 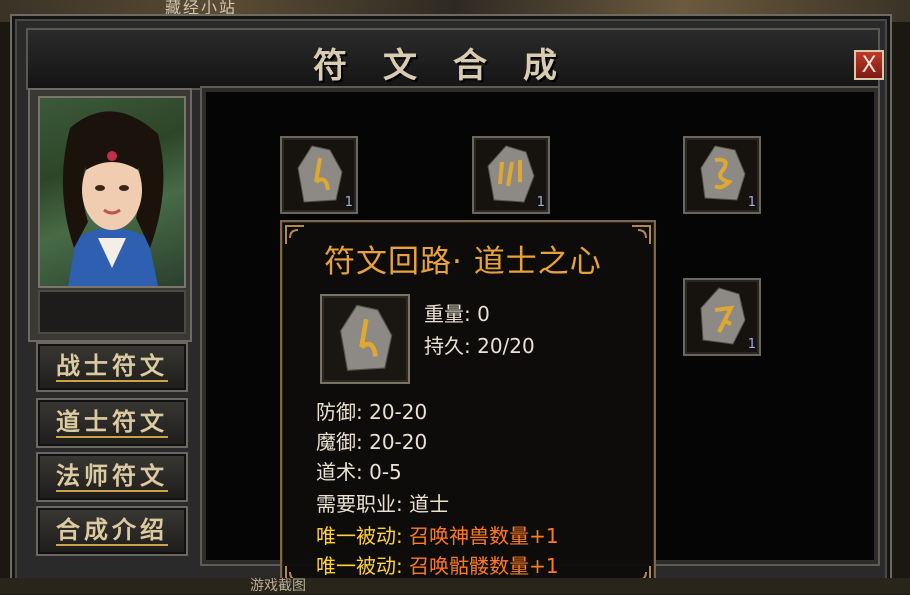 What do you see at coordinates (112, 192) in the screenshot?
I see `character-portrait` at bounding box center [112, 192].